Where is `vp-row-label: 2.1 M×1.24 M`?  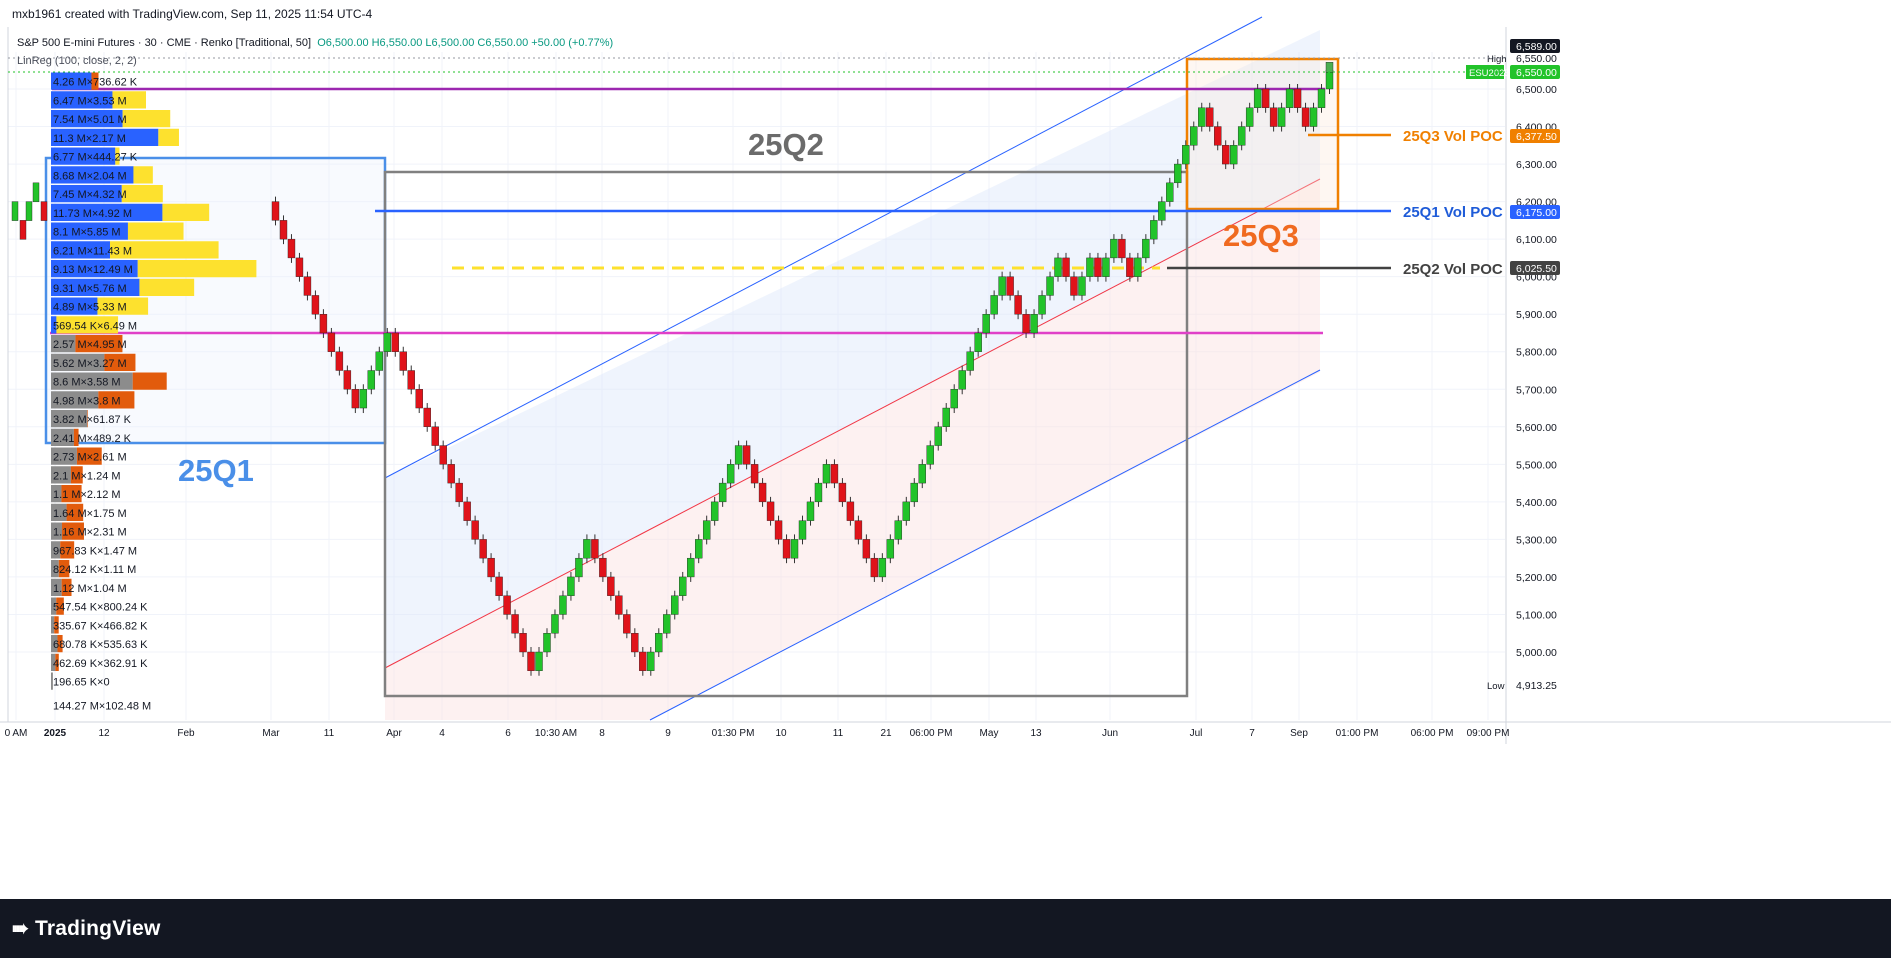 vp-row-label: 2.1 M×1.24 M is located at coordinates (87, 476).